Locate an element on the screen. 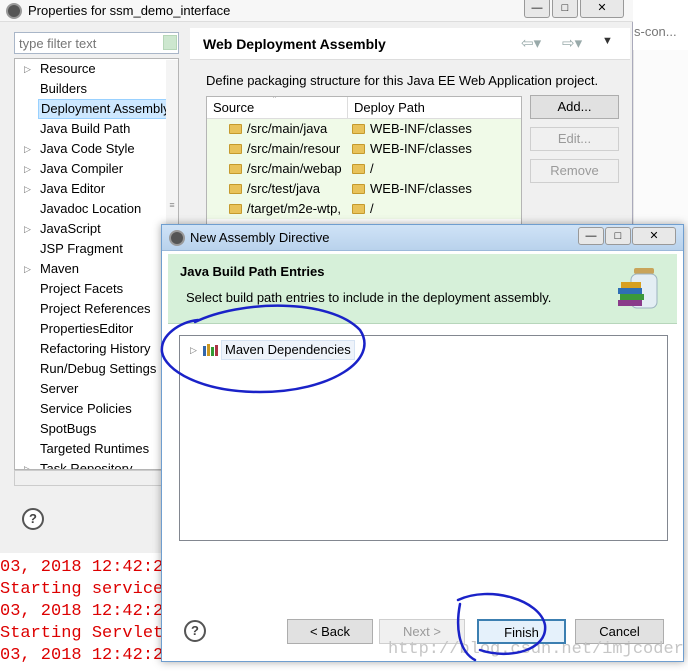 The width and height of the screenshot is (688, 671). tree-item: Project References is located at coordinates (96, 309).